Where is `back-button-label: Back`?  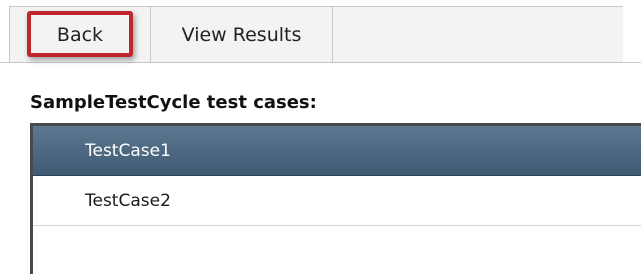 back-button-label: Back is located at coordinates (80, 34).